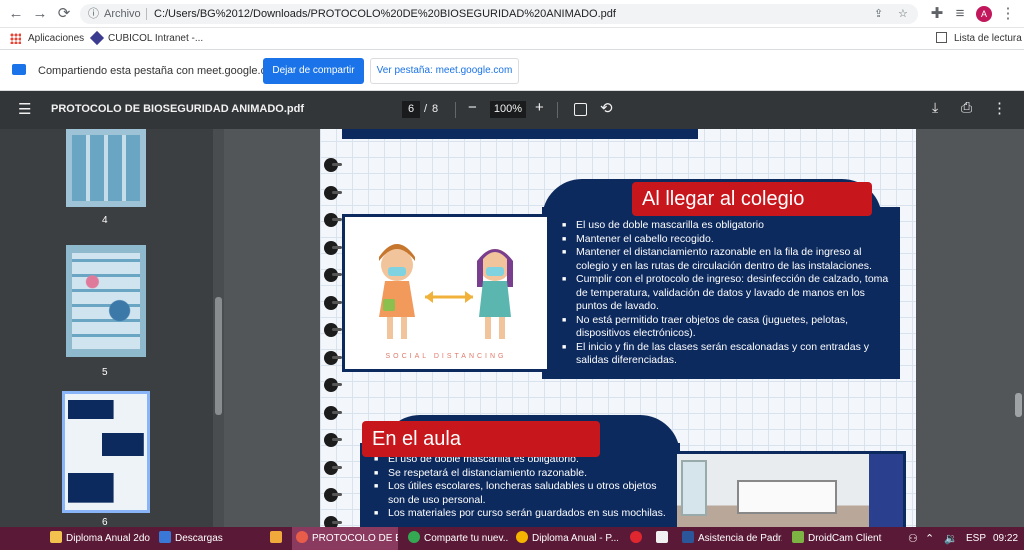 The width and height of the screenshot is (1024, 550). I want to click on taskbar-item-droidcam: DroidCam Client, so click(838, 538).